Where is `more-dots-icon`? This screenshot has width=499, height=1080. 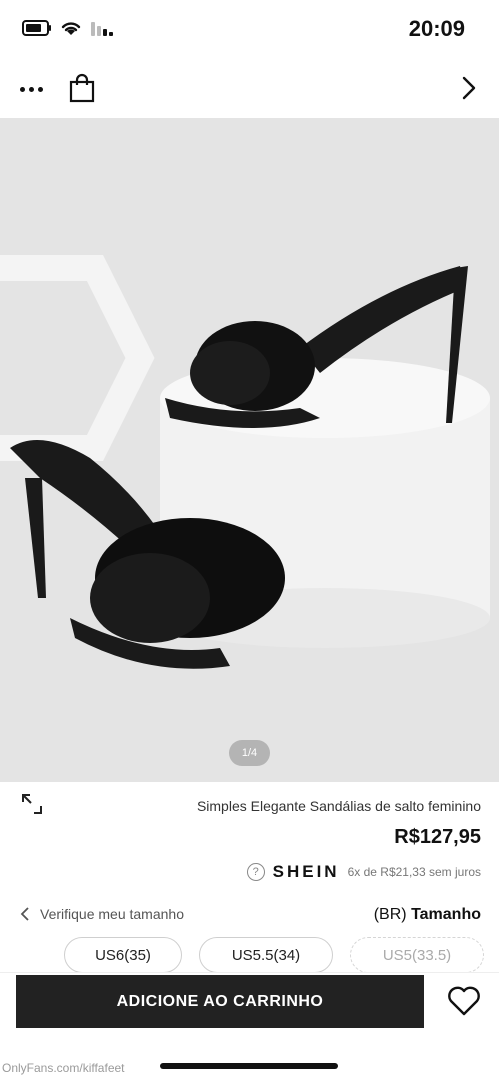
more-dots-icon is located at coordinates (31, 89).